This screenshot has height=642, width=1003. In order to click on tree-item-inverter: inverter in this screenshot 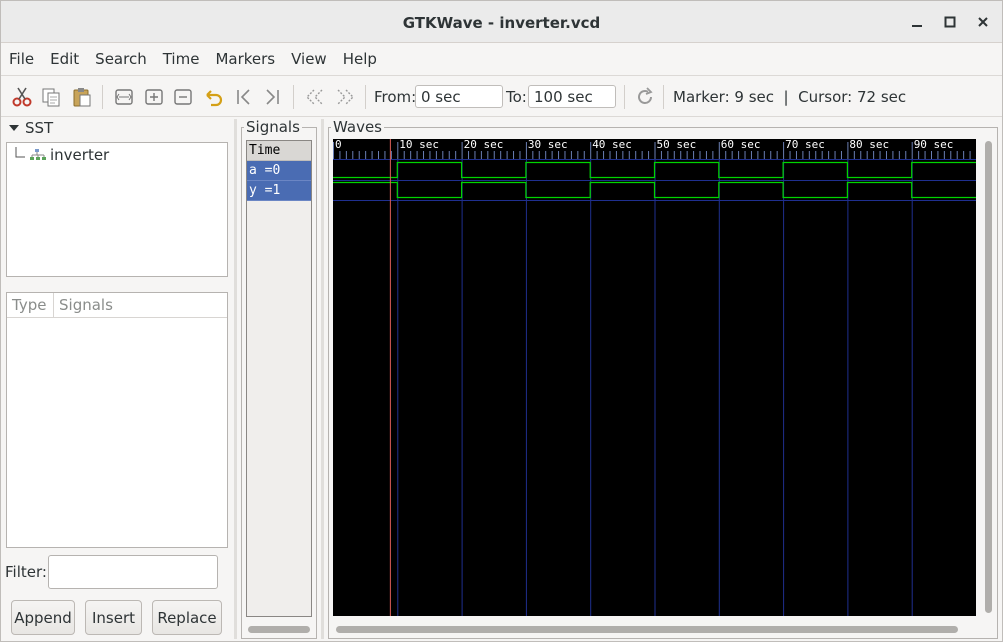, I will do `click(61, 155)`.